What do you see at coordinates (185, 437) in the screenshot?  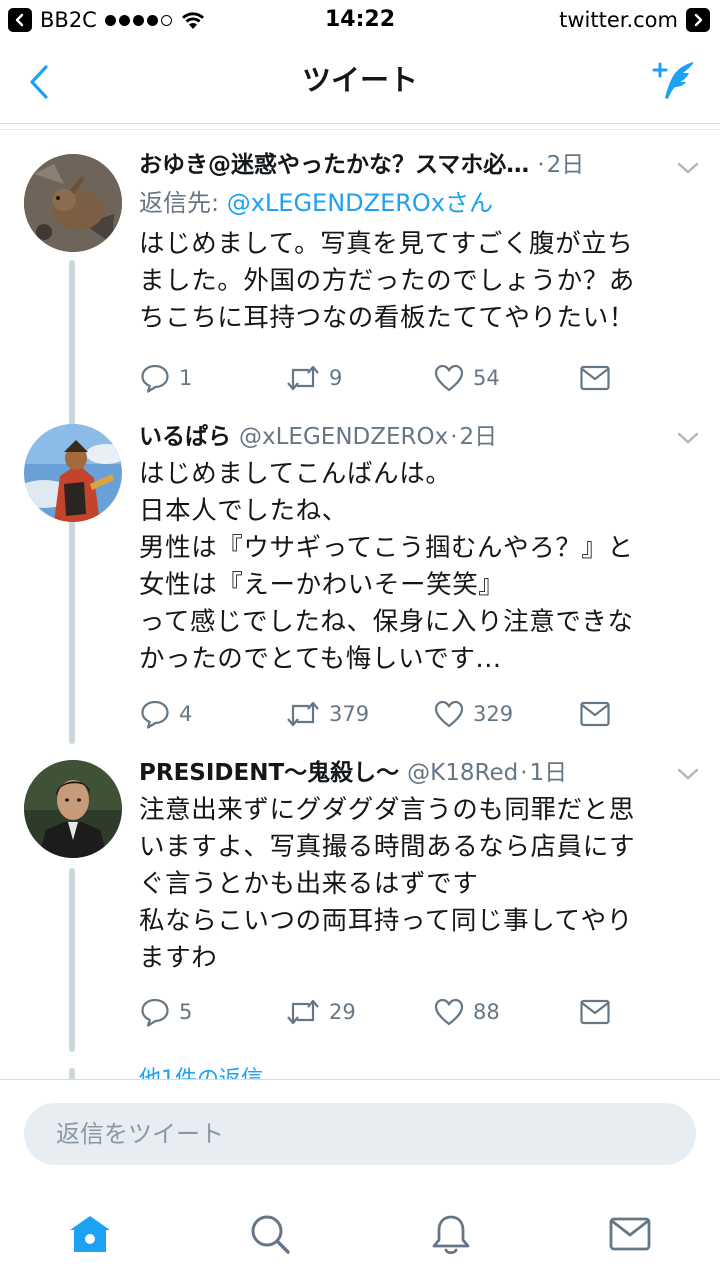 I see `author-name: いるぱら` at bounding box center [185, 437].